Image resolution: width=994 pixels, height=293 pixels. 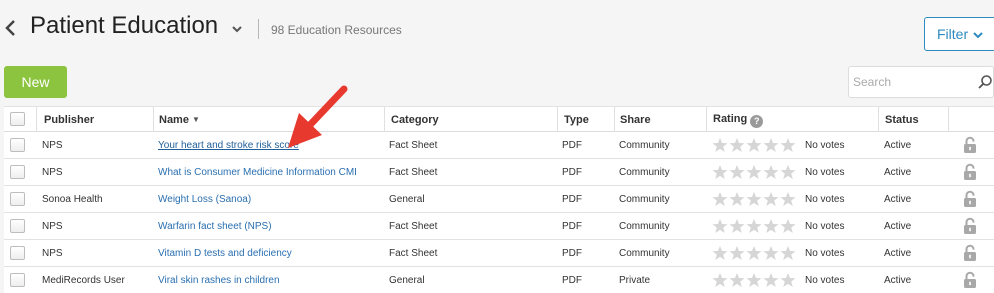 I want to click on search-icon, so click(x=985, y=82).